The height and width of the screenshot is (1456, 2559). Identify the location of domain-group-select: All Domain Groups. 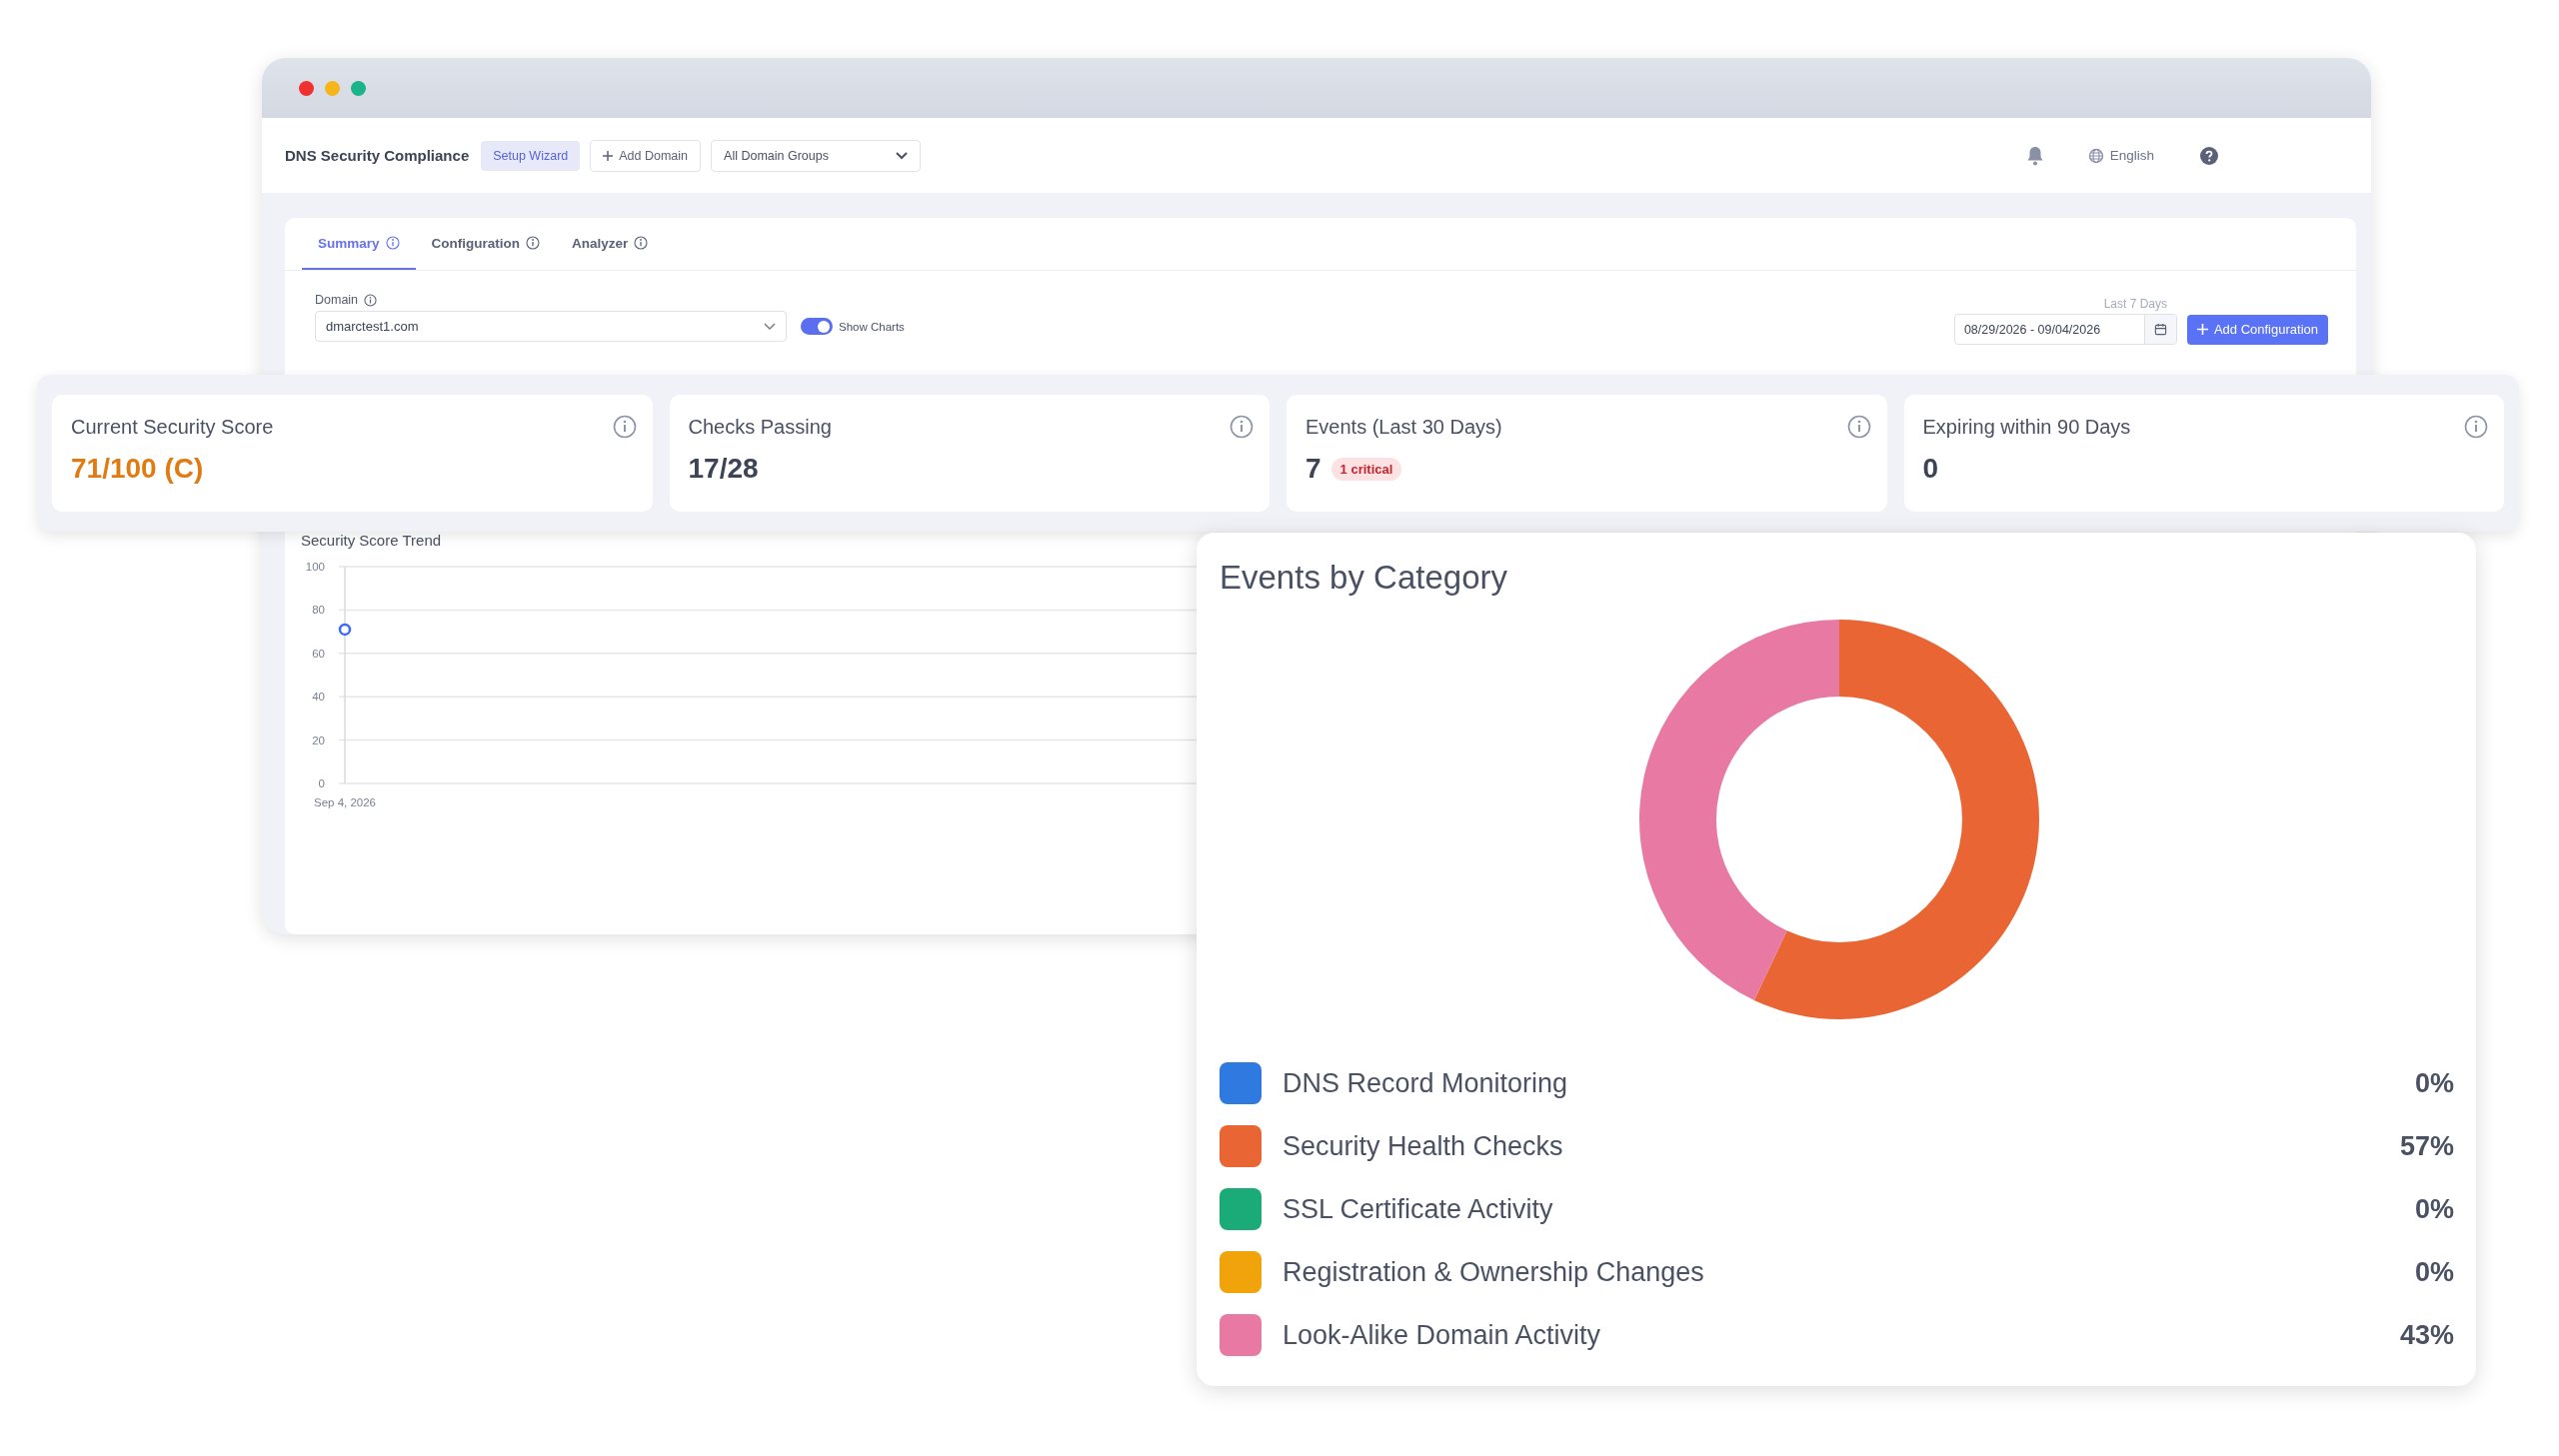
(816, 156).